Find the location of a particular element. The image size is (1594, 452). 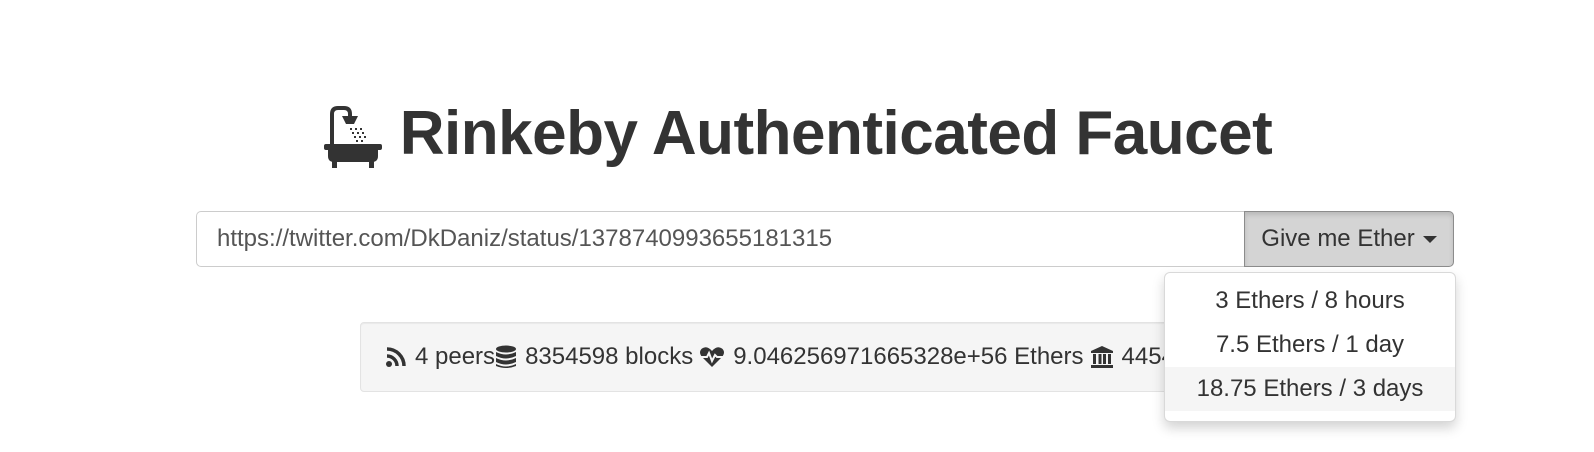

option-7-5-ethers-1-day: 7.5 Ethers / 1 day is located at coordinates (1310, 345).